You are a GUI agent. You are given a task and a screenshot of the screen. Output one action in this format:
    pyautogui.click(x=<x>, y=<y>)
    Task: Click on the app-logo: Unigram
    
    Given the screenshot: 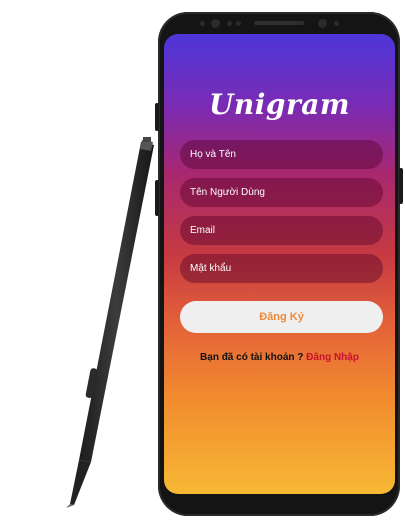 What is the action you would take?
    pyautogui.click(x=279, y=104)
    